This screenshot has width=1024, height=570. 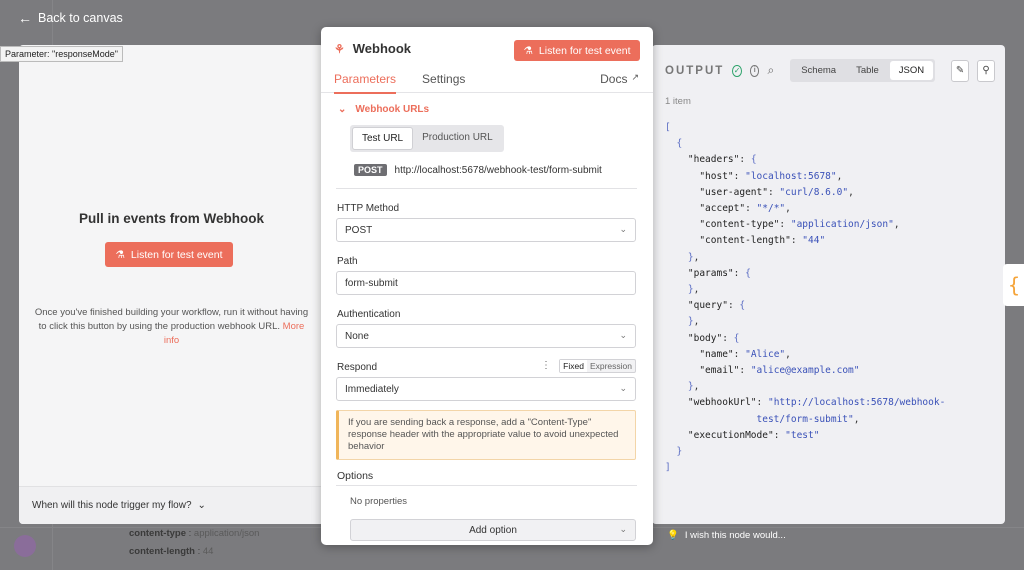 What do you see at coordinates (486, 230) in the screenshot?
I see `http-method-select: POST ⌄` at bounding box center [486, 230].